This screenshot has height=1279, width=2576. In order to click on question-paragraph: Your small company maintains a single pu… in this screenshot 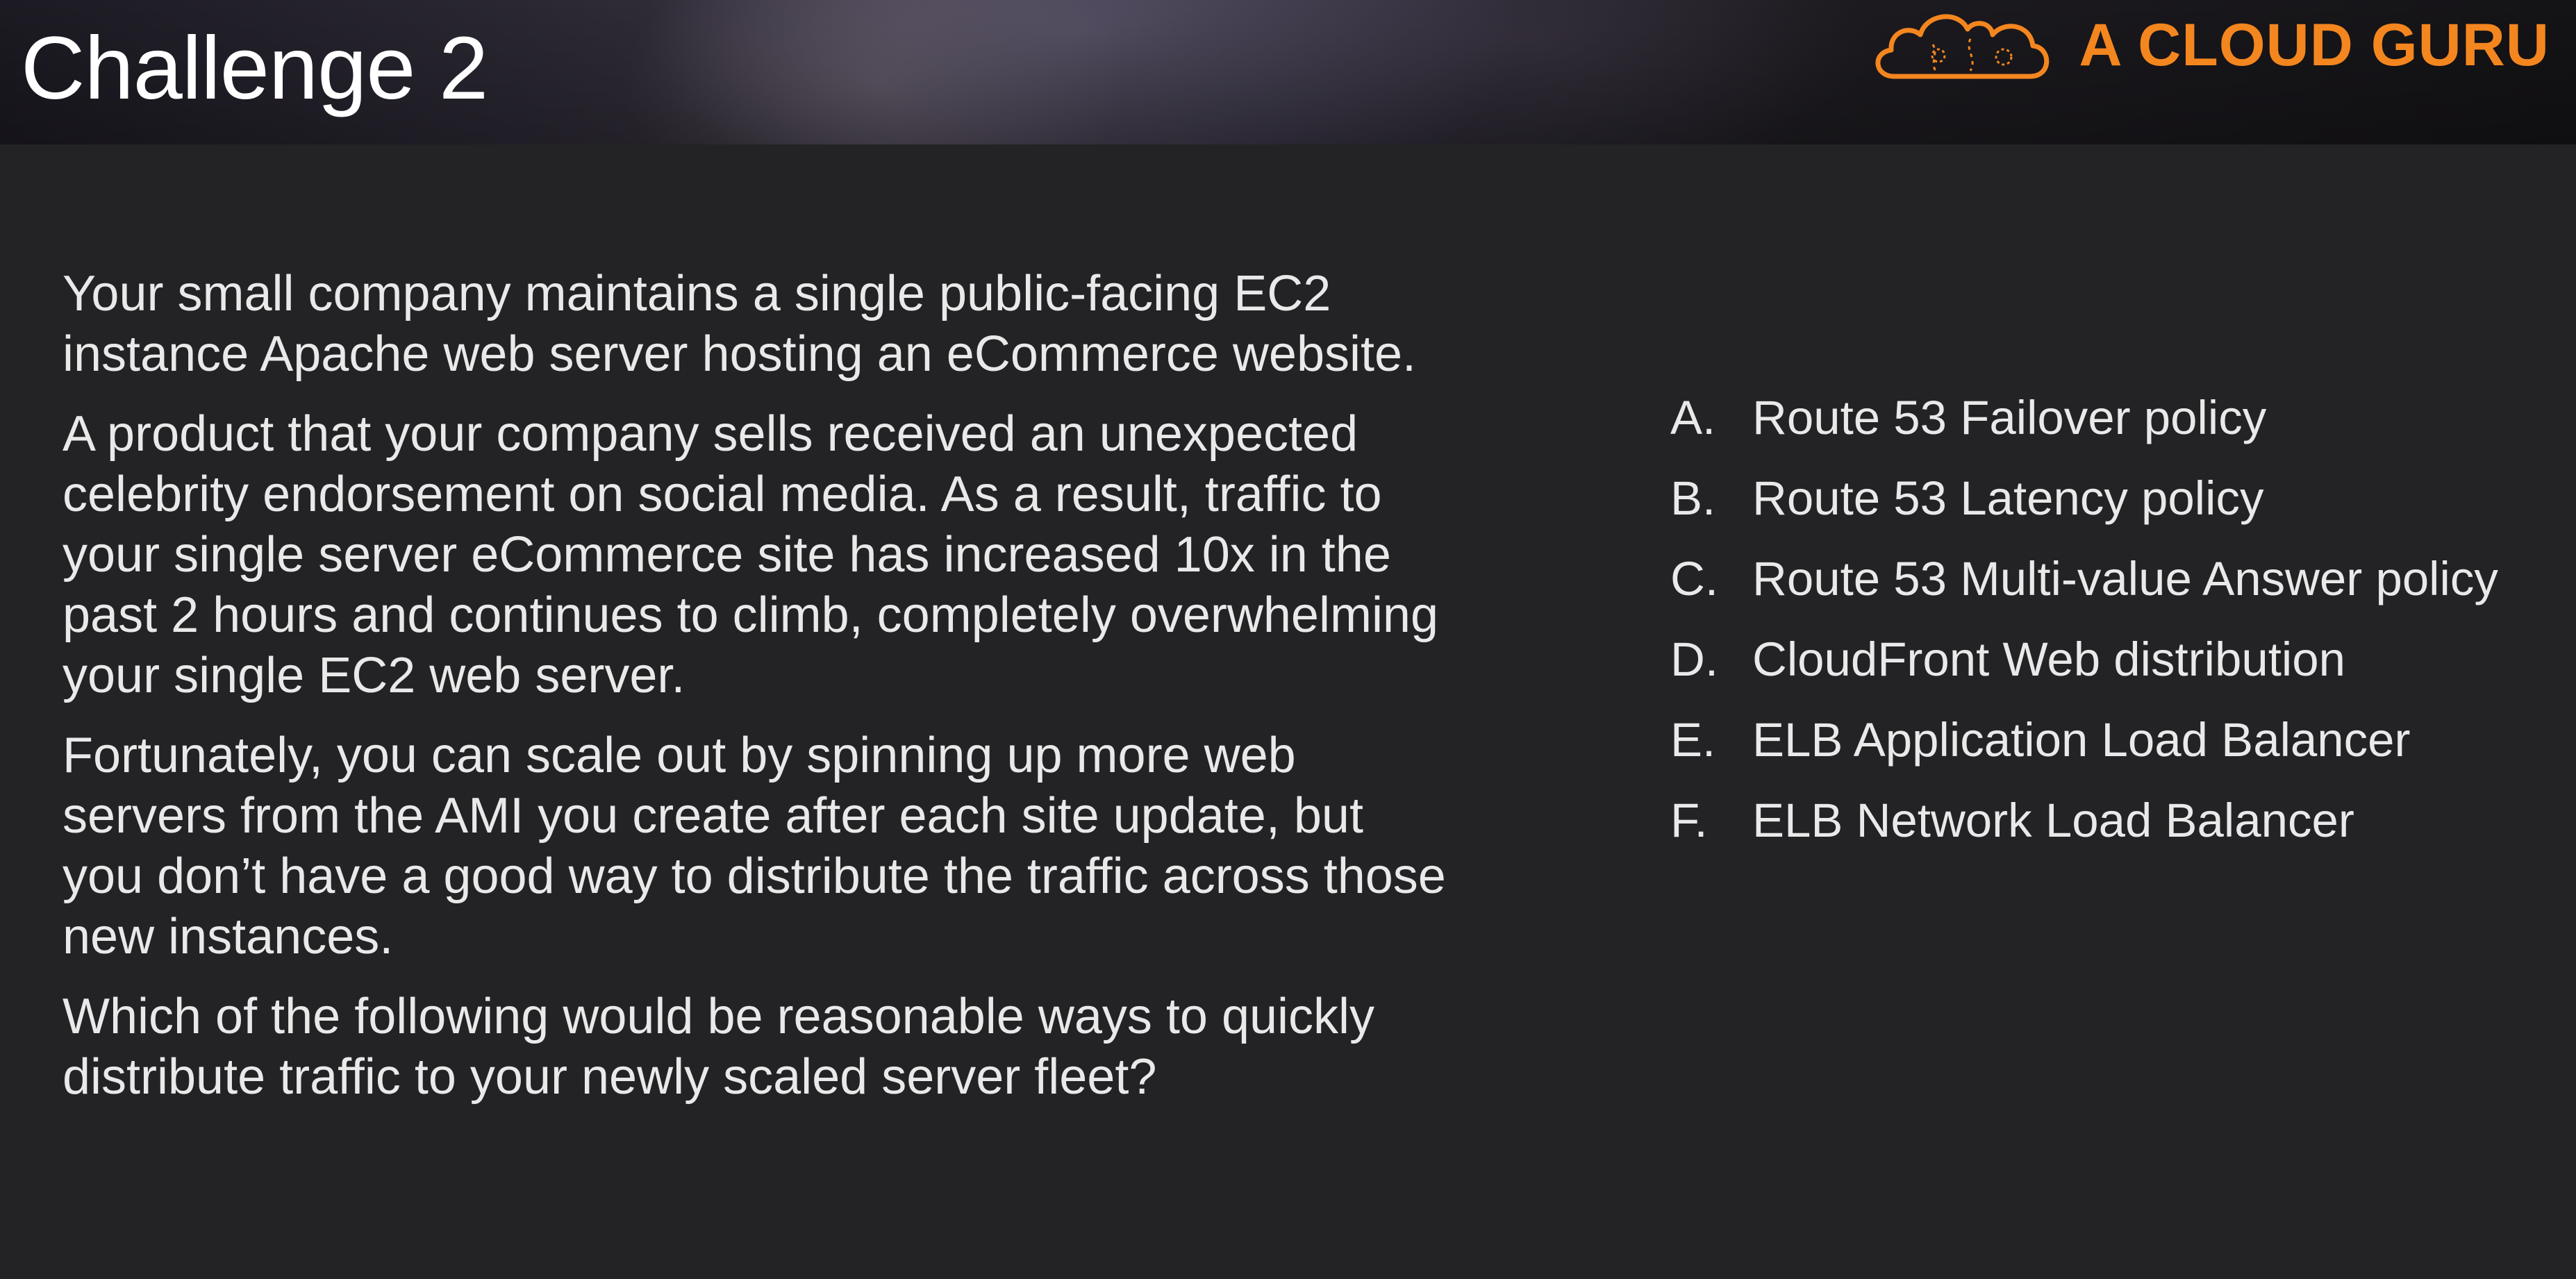, I will do `click(740, 324)`.